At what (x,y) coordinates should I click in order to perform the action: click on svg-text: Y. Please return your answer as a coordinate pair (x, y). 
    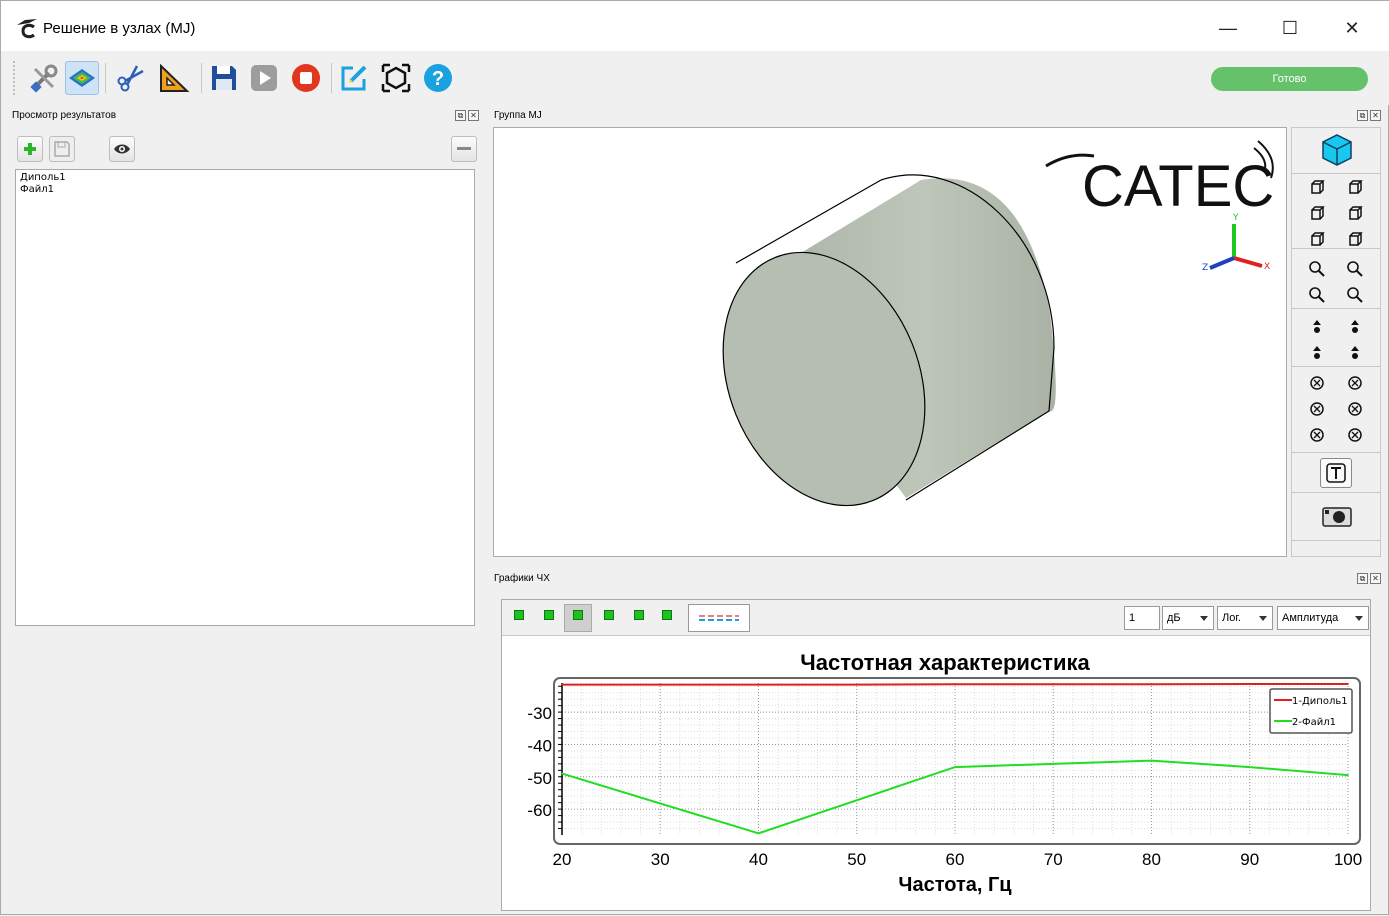
    Looking at the image, I should click on (1235, 218).